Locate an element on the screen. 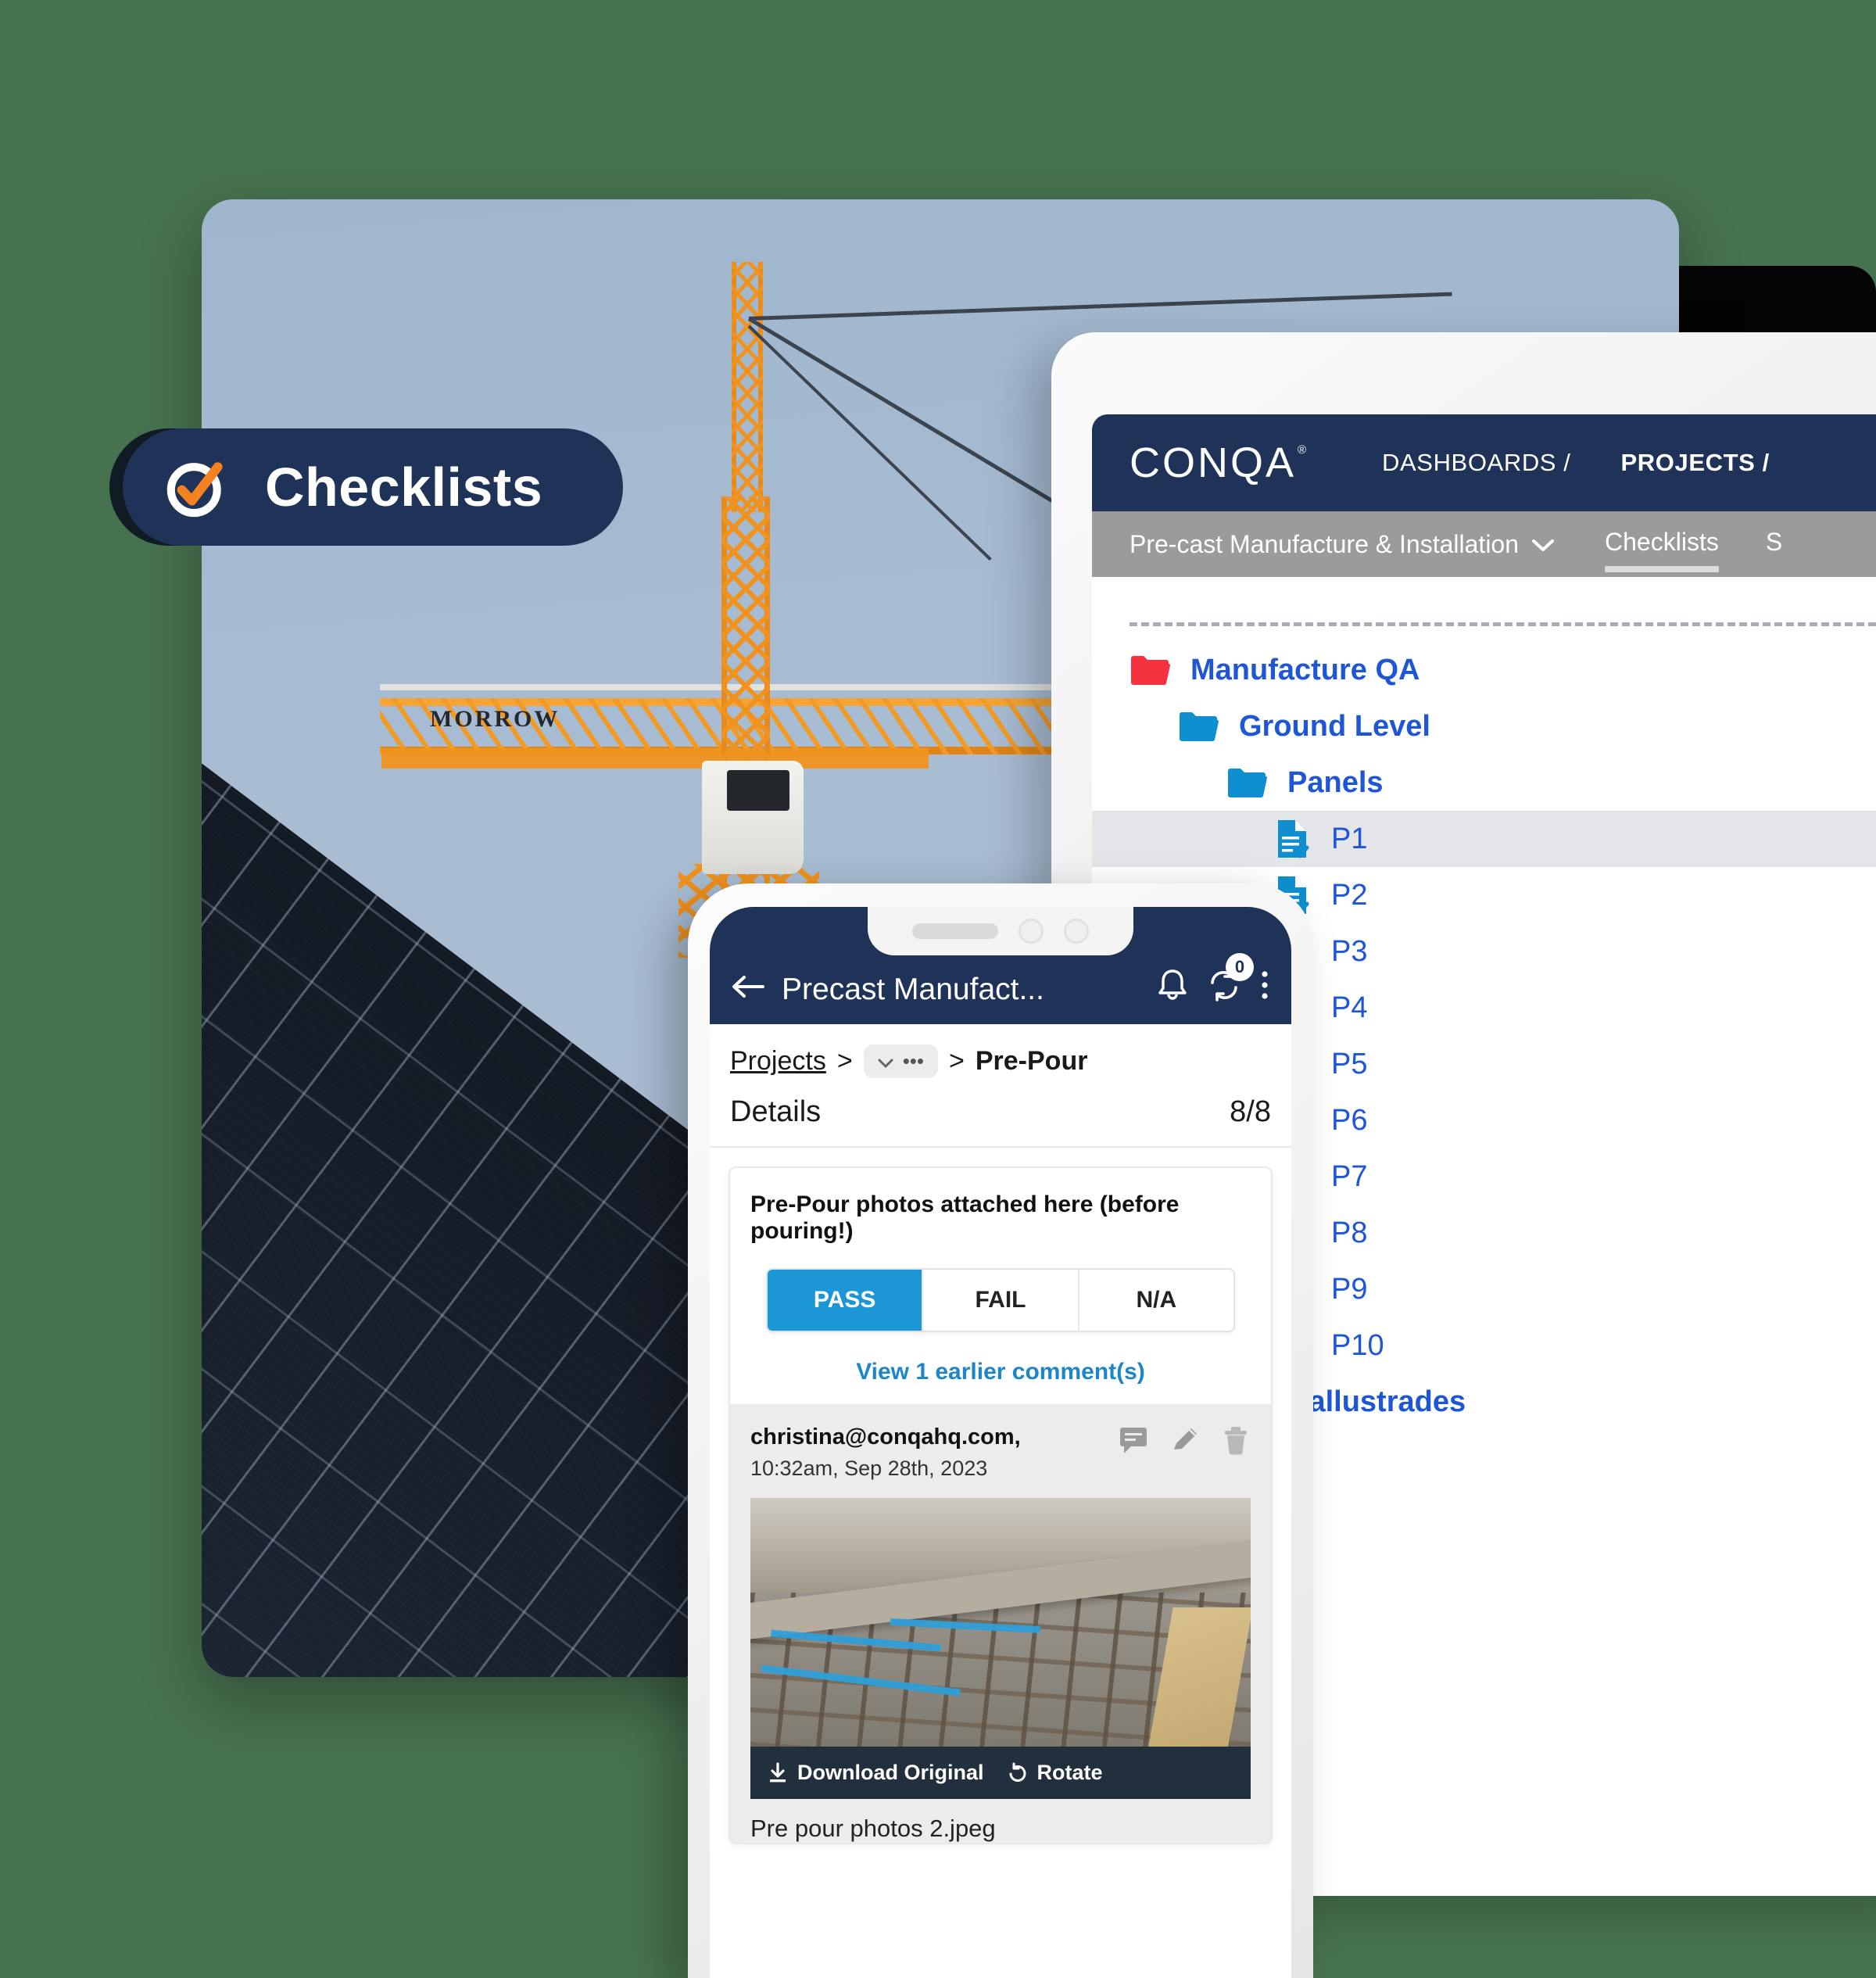 This screenshot has width=1876, height=1978. tree-item-label: Panels is located at coordinates (1335, 782).